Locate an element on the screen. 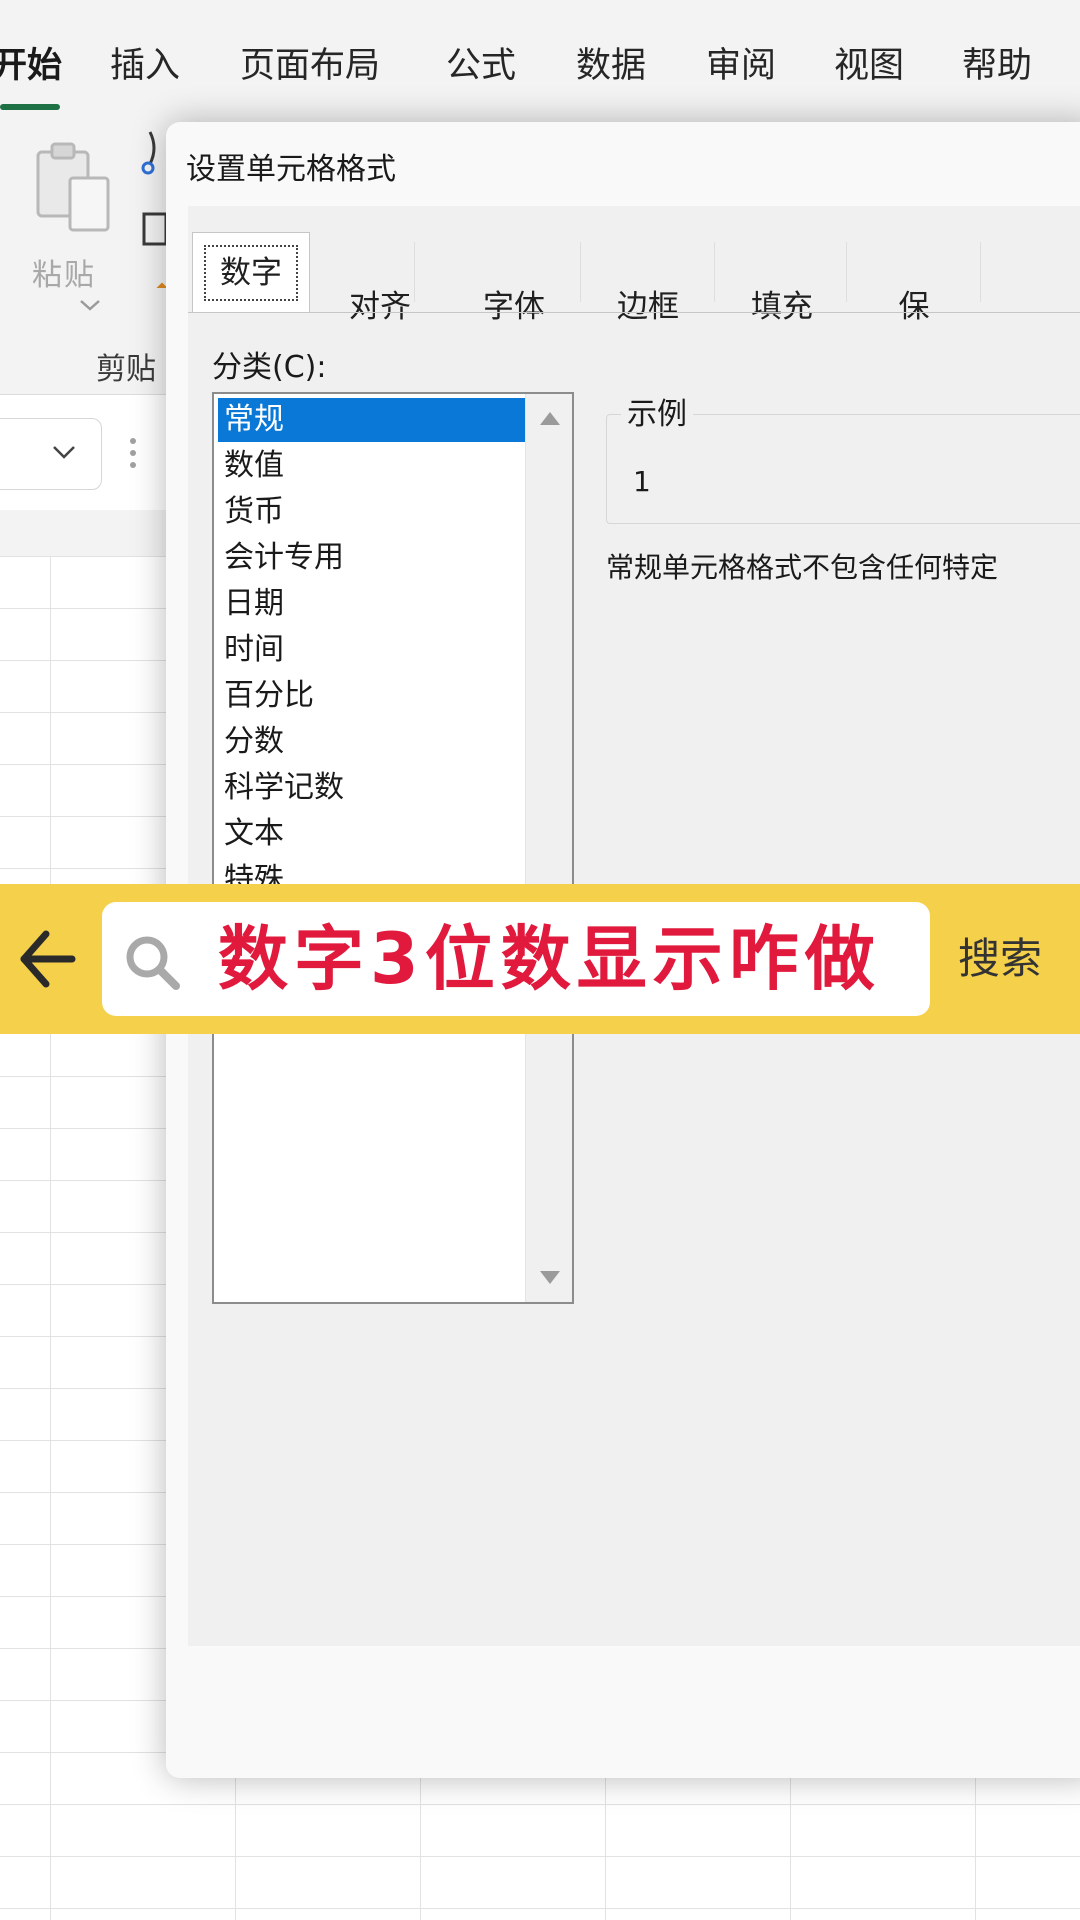 Image resolution: width=1080 pixels, height=1920 pixels. list-item: 分数 is located at coordinates (375, 742).